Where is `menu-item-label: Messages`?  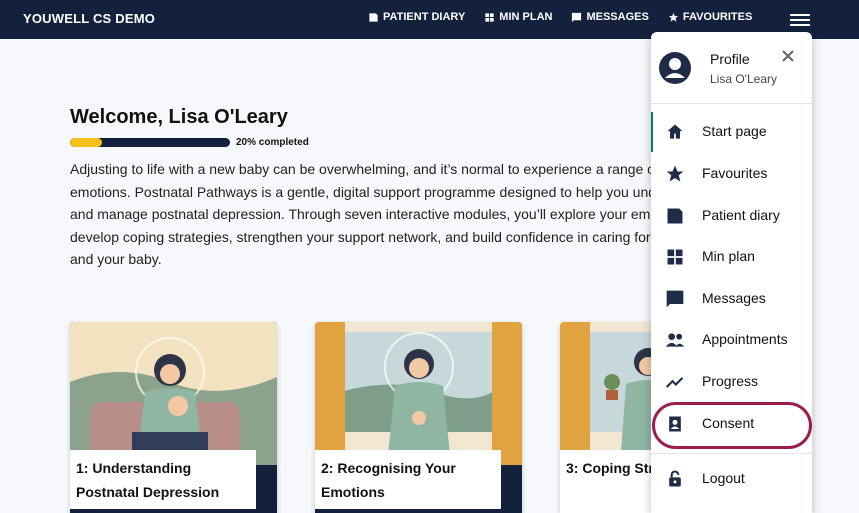 menu-item-label: Messages is located at coordinates (734, 298).